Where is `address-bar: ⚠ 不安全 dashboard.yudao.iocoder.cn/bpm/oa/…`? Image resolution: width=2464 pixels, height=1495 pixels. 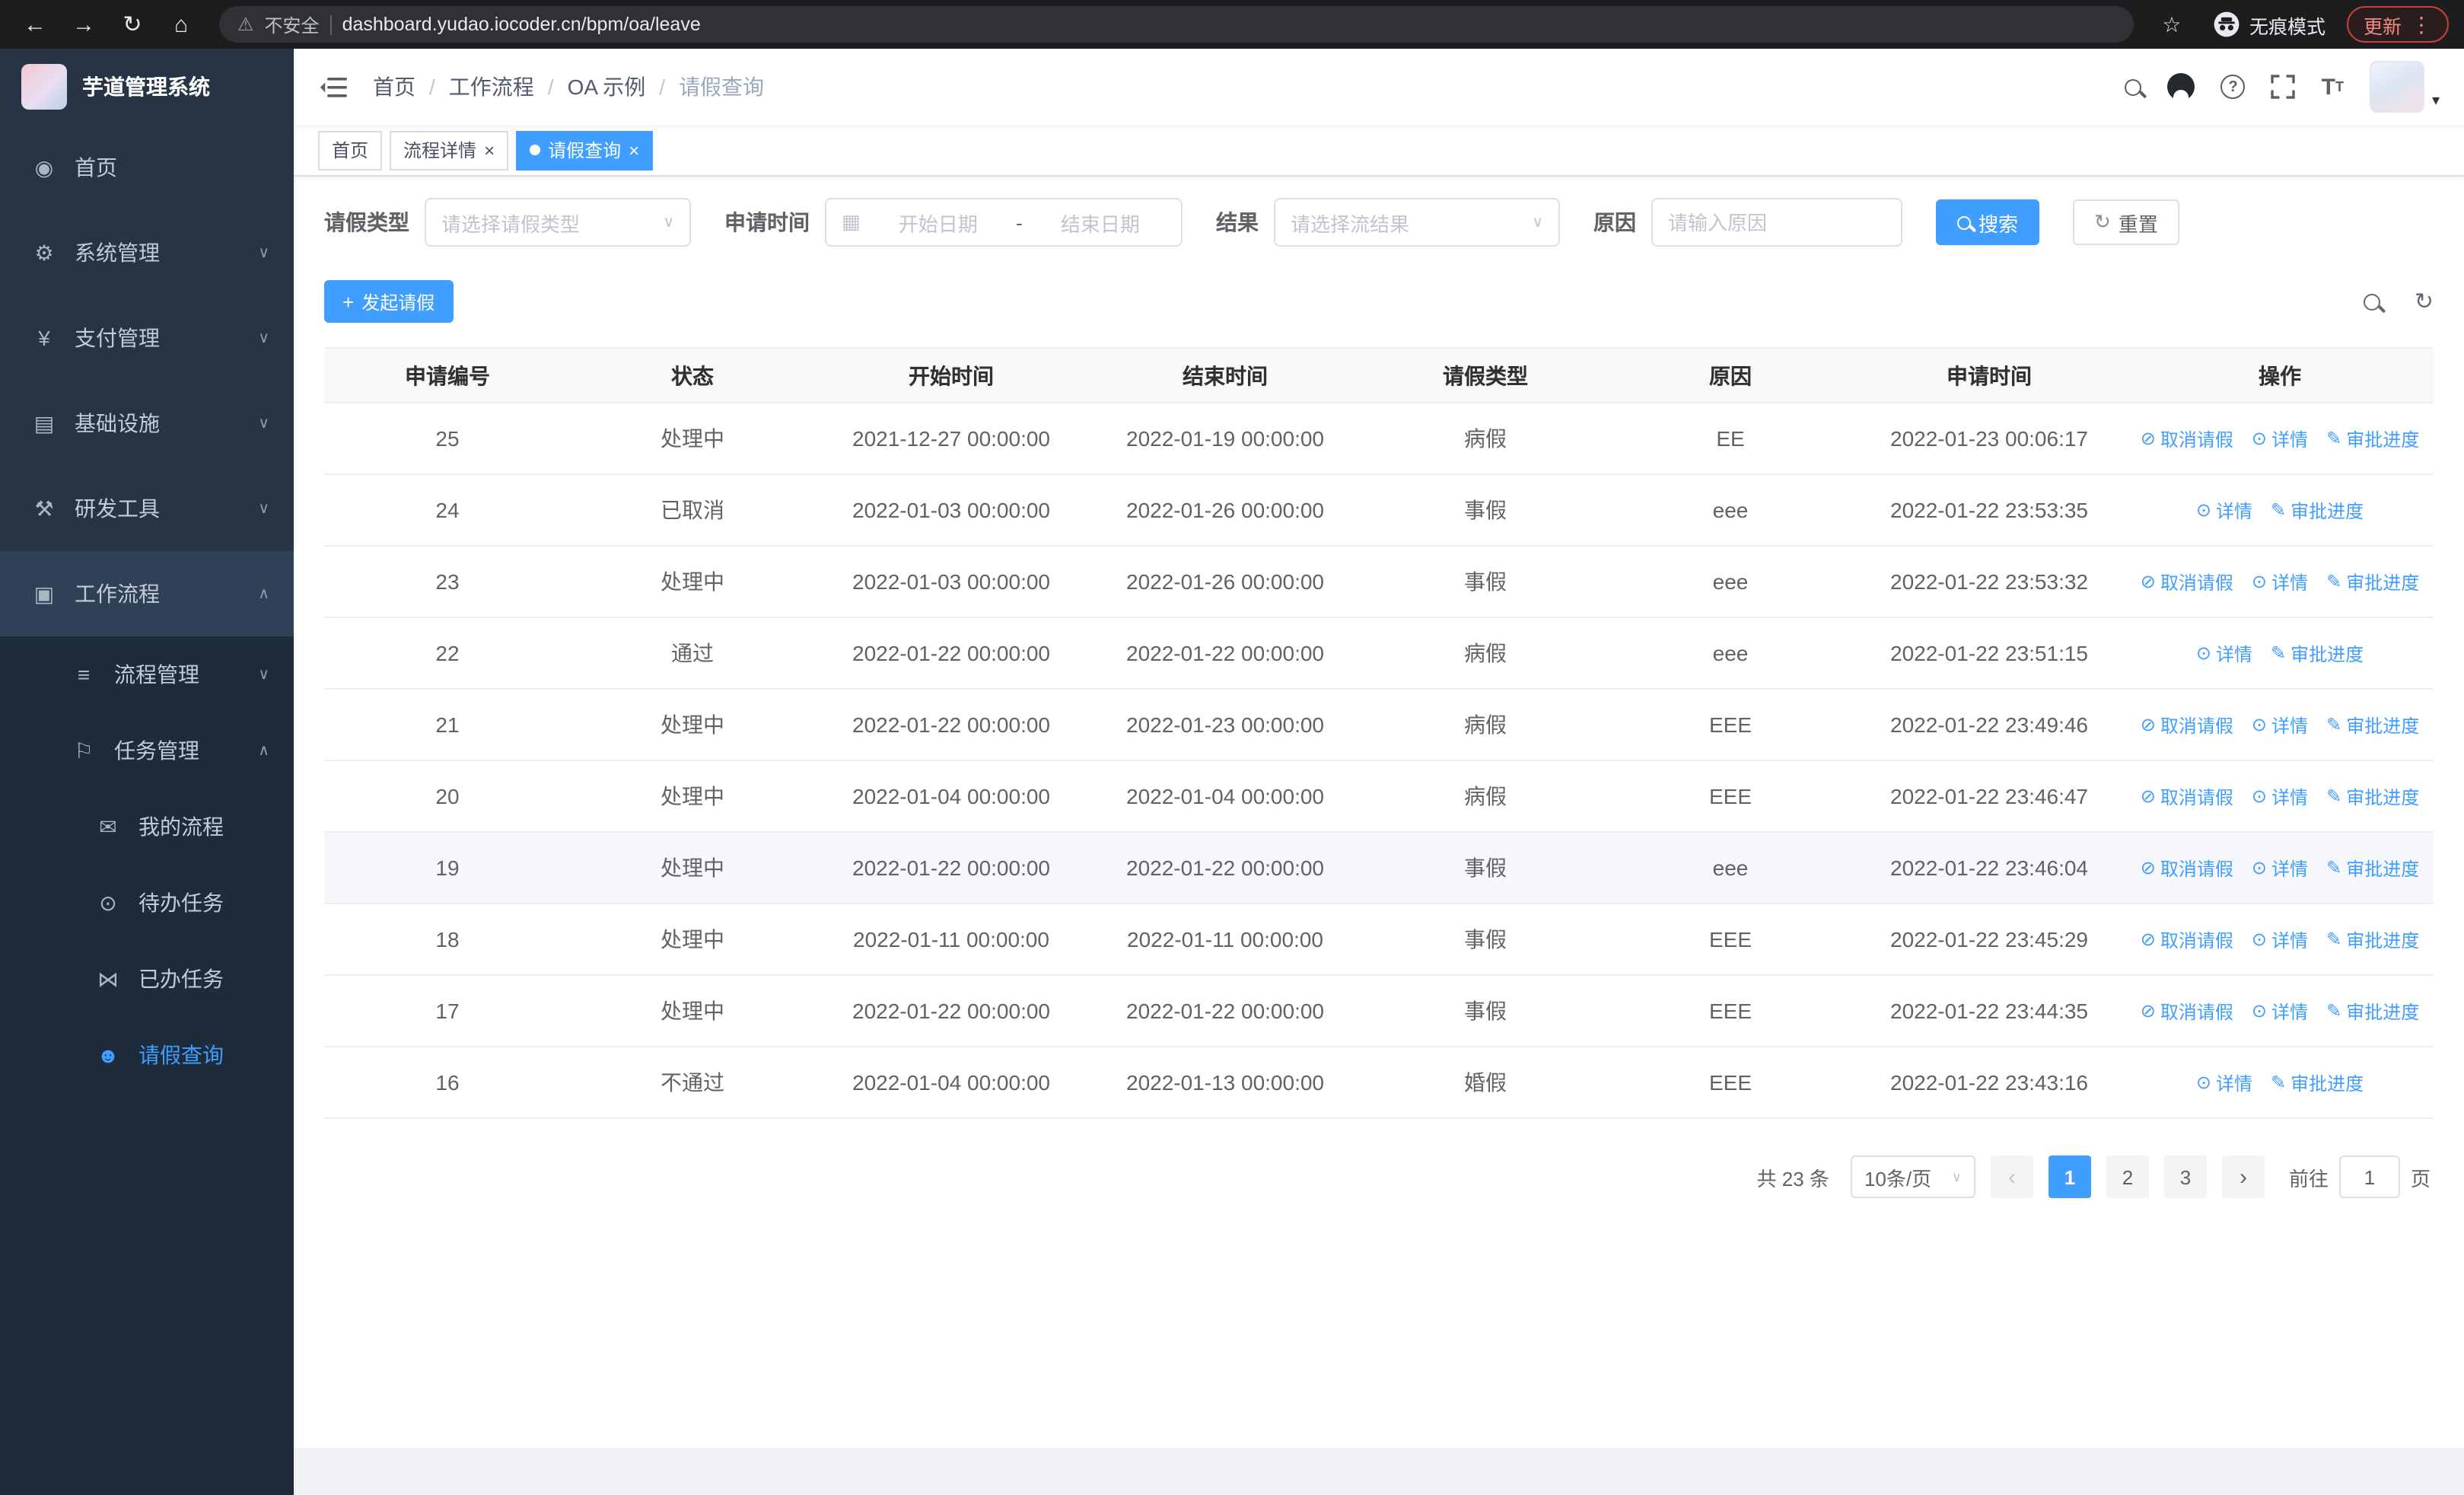
address-bar: ⚠ 不安全 dashboard.yudao.iocoder.cn/bpm/oa/… is located at coordinates (1176, 25).